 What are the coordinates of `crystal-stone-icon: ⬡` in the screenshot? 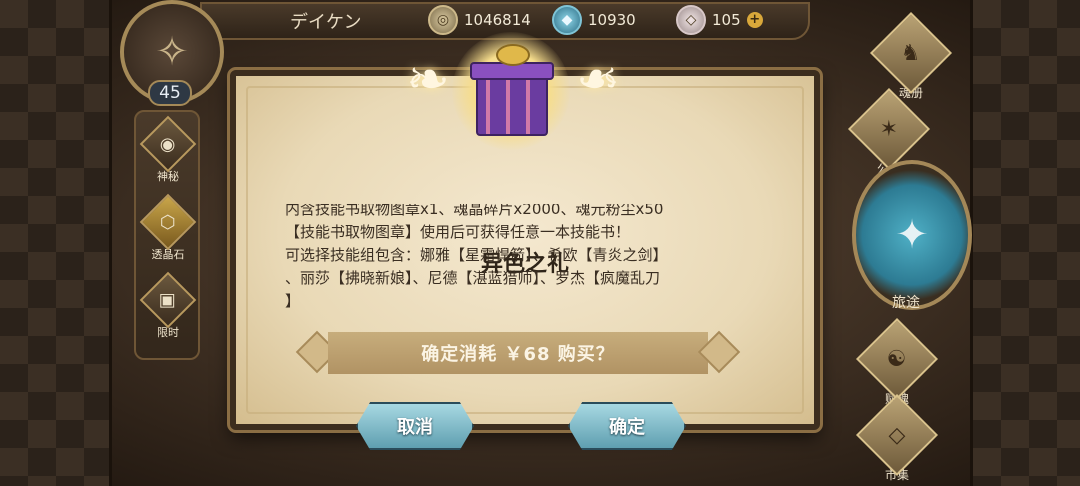 It's located at (168, 222).